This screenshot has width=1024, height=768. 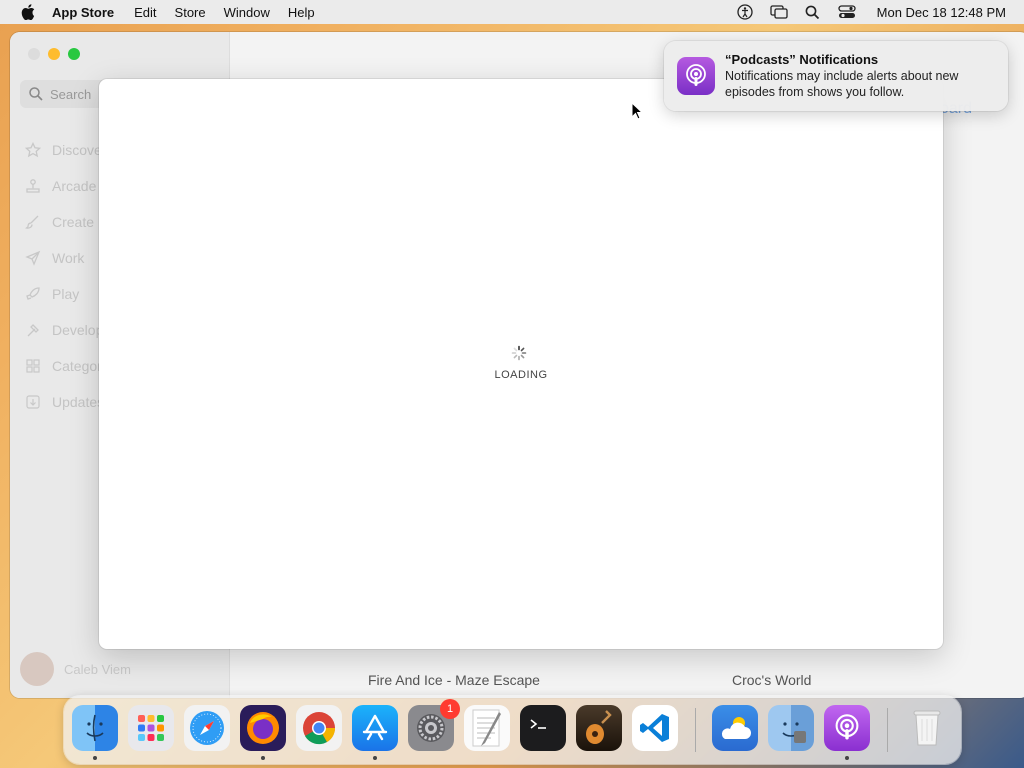 I want to click on spotlight-search-icon, so click(x=813, y=12).